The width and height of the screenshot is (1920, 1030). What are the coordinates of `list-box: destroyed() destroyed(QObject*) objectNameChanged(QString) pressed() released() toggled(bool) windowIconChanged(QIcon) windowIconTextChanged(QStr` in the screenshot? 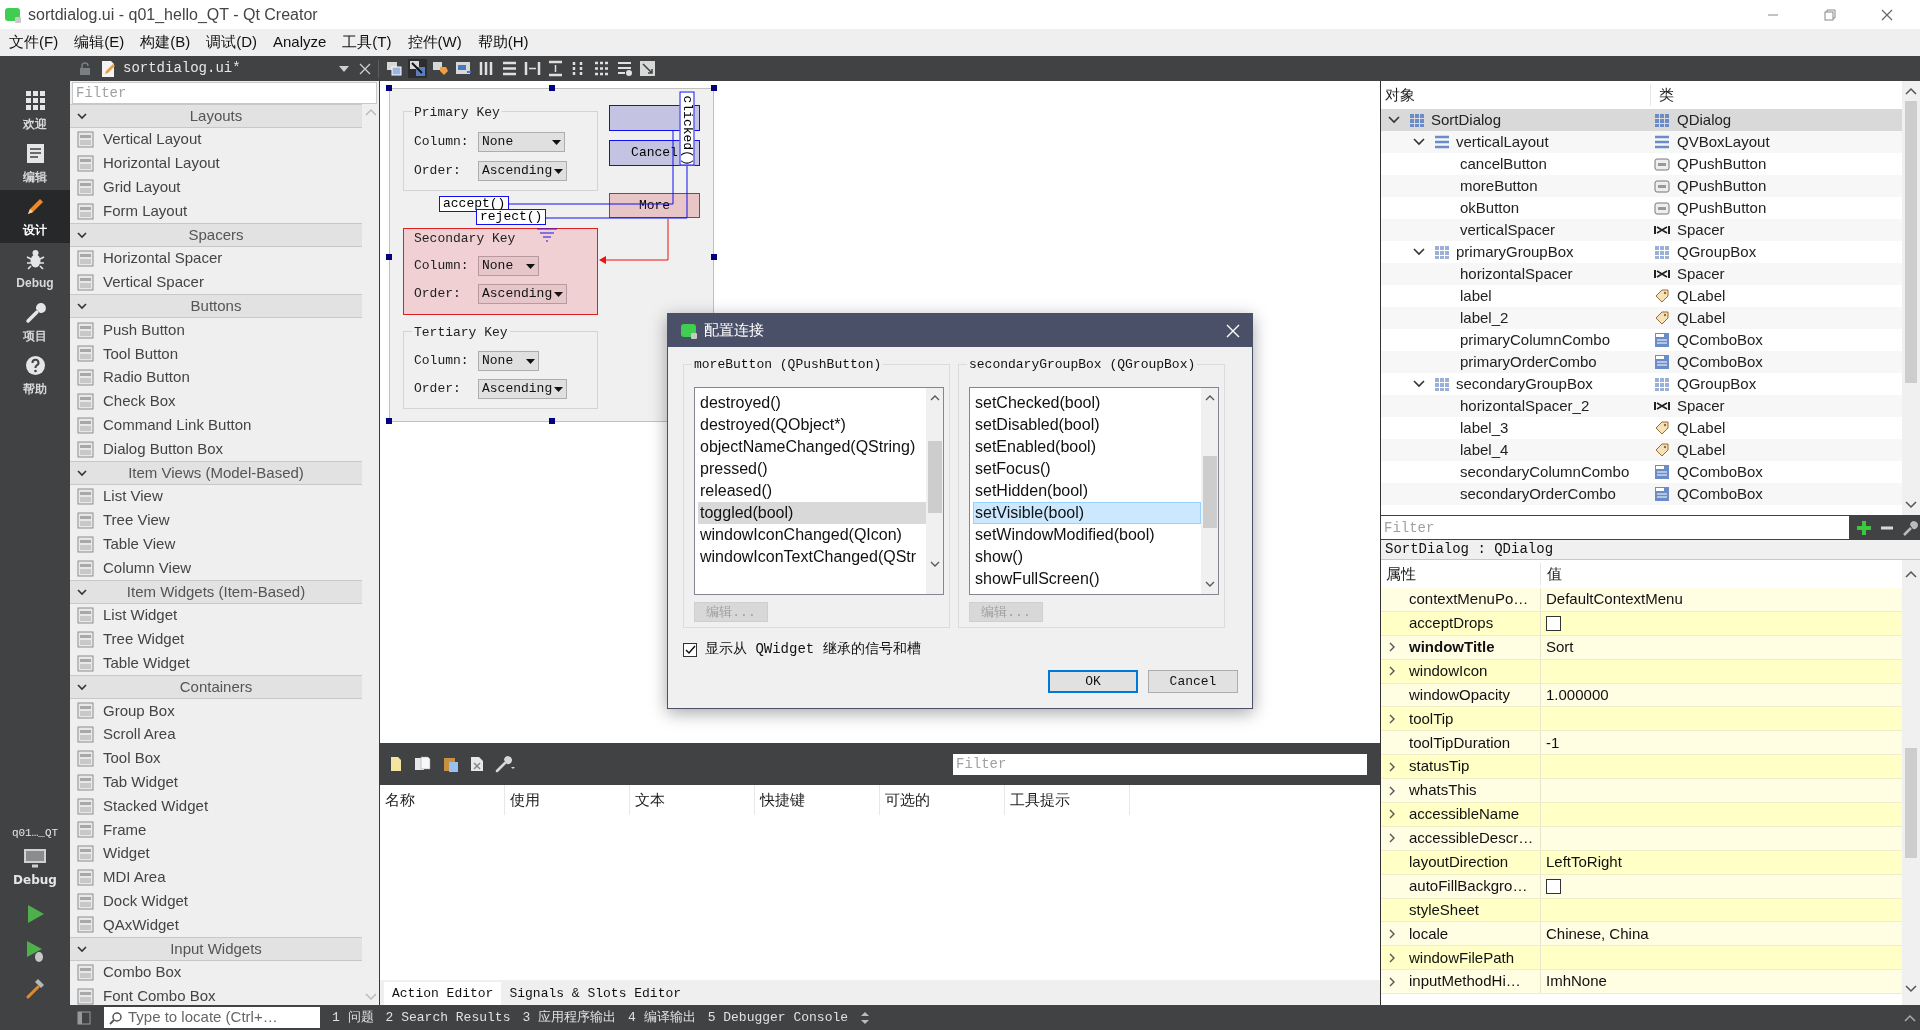 It's located at (819, 491).